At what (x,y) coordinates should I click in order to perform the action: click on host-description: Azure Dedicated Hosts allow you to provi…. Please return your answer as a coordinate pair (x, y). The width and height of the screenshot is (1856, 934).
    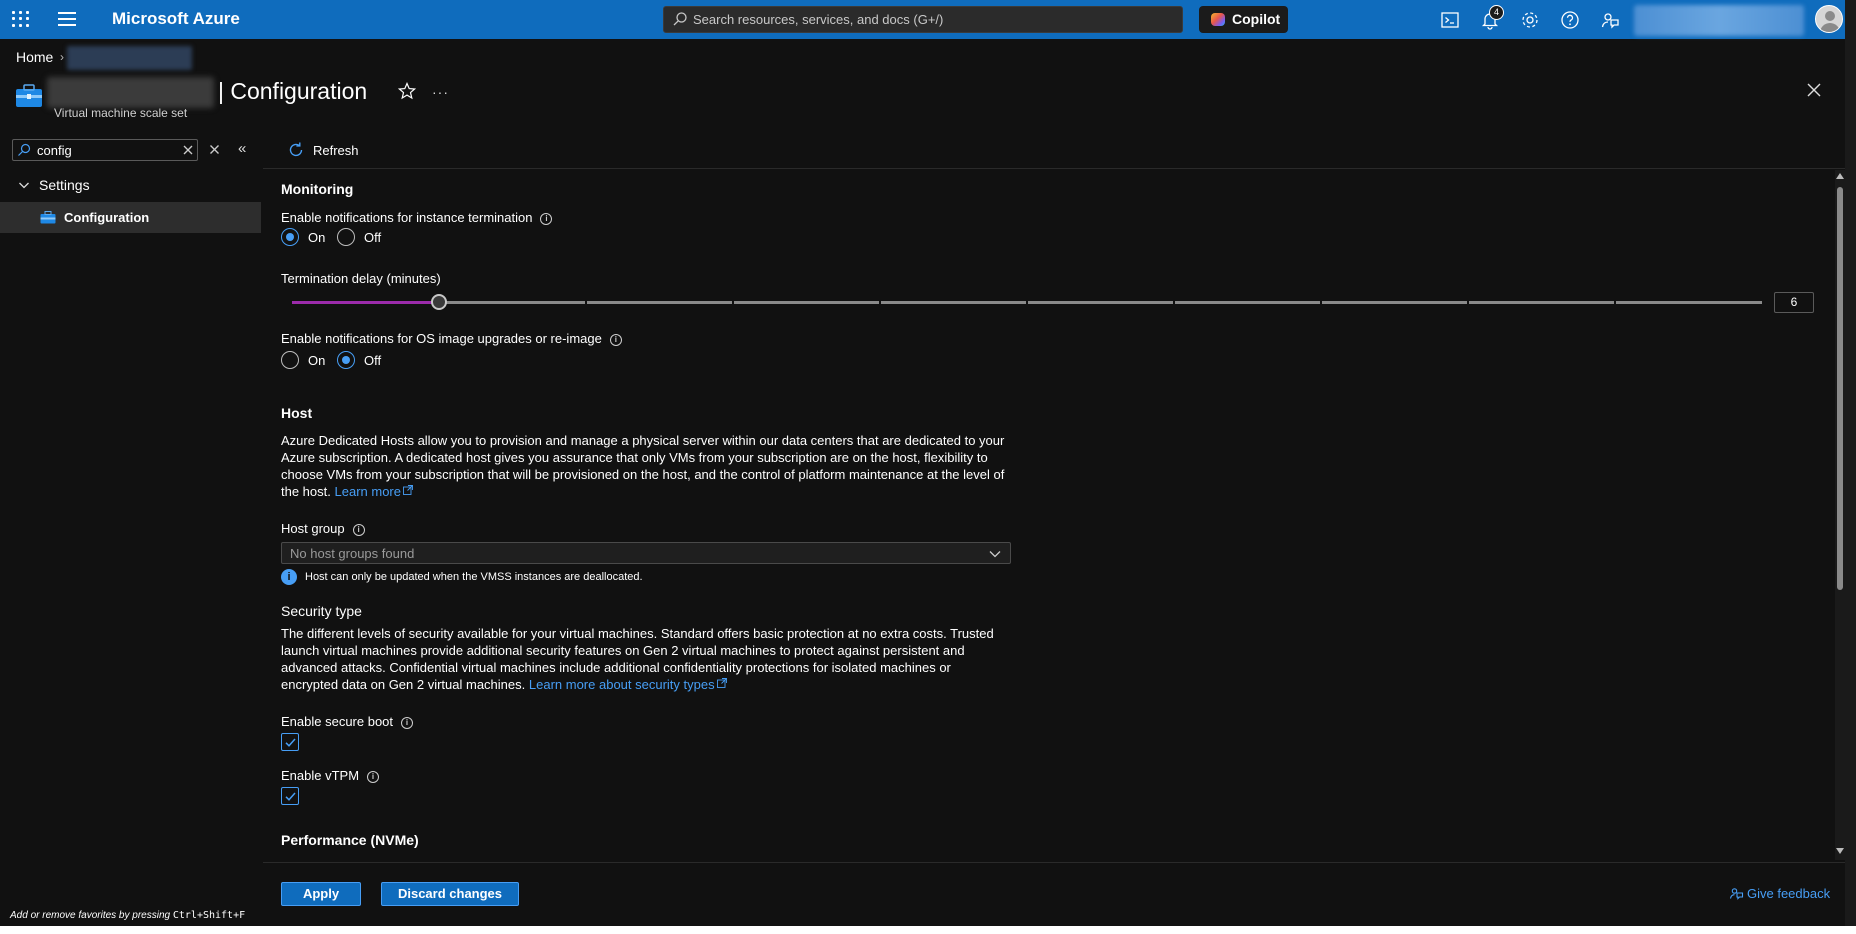
    Looking at the image, I should click on (646, 466).